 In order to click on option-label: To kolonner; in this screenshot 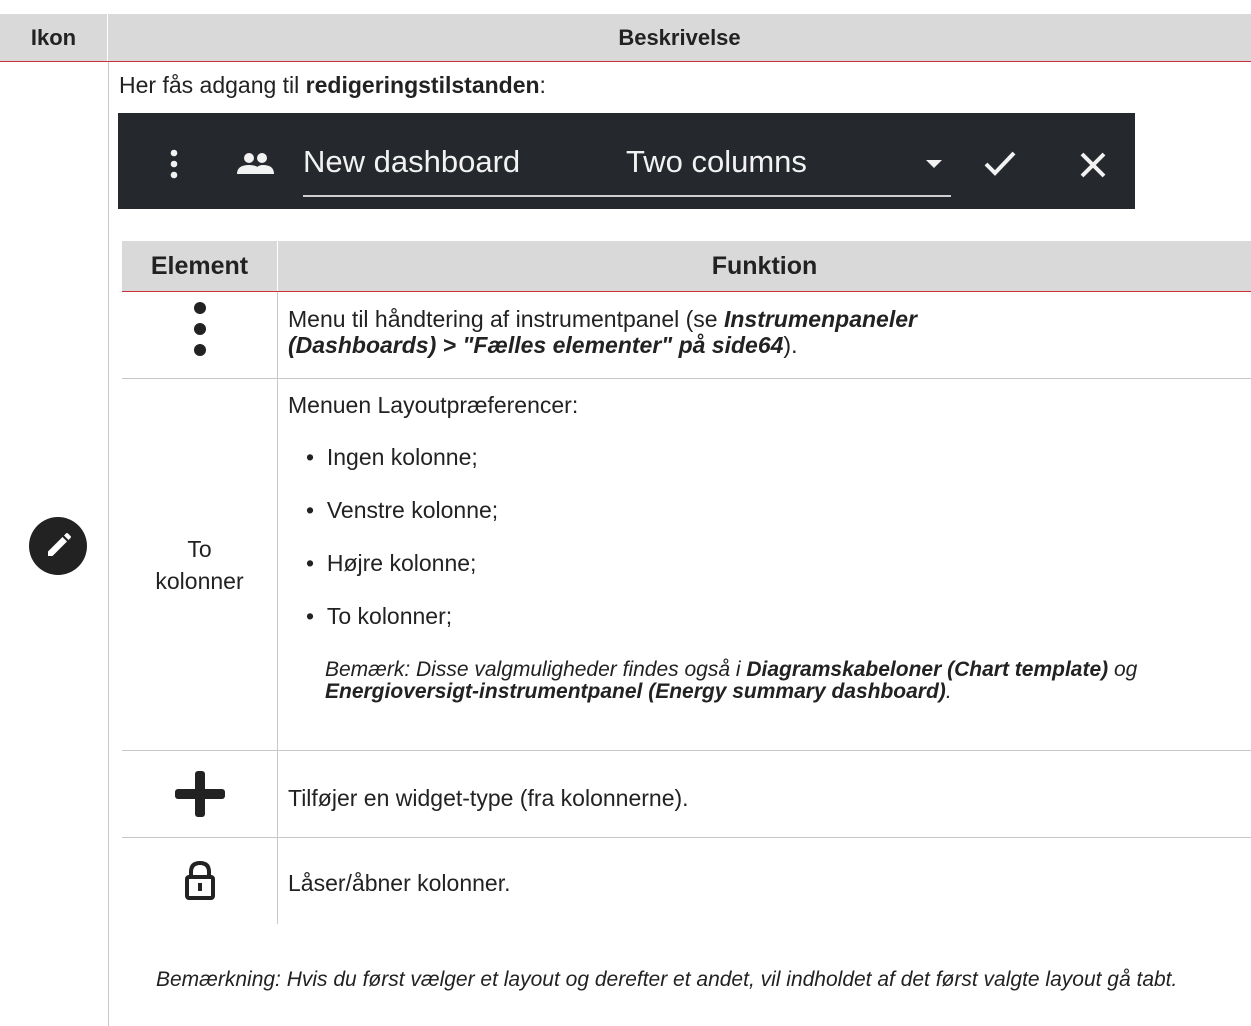, I will do `click(389, 616)`.